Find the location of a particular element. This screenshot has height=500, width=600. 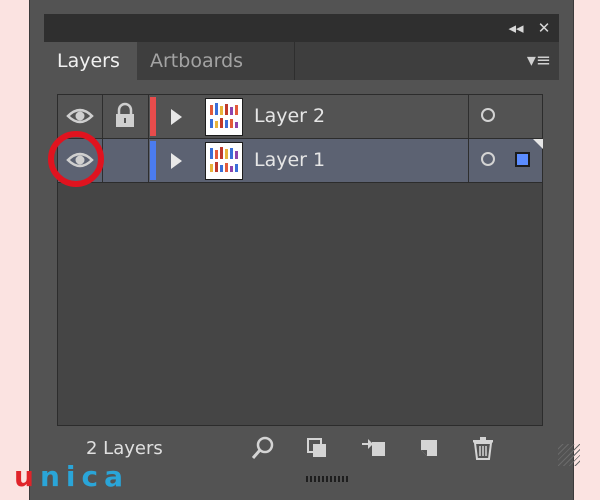

collapse-panel-icon: ◂◂ is located at coordinates (516, 28).